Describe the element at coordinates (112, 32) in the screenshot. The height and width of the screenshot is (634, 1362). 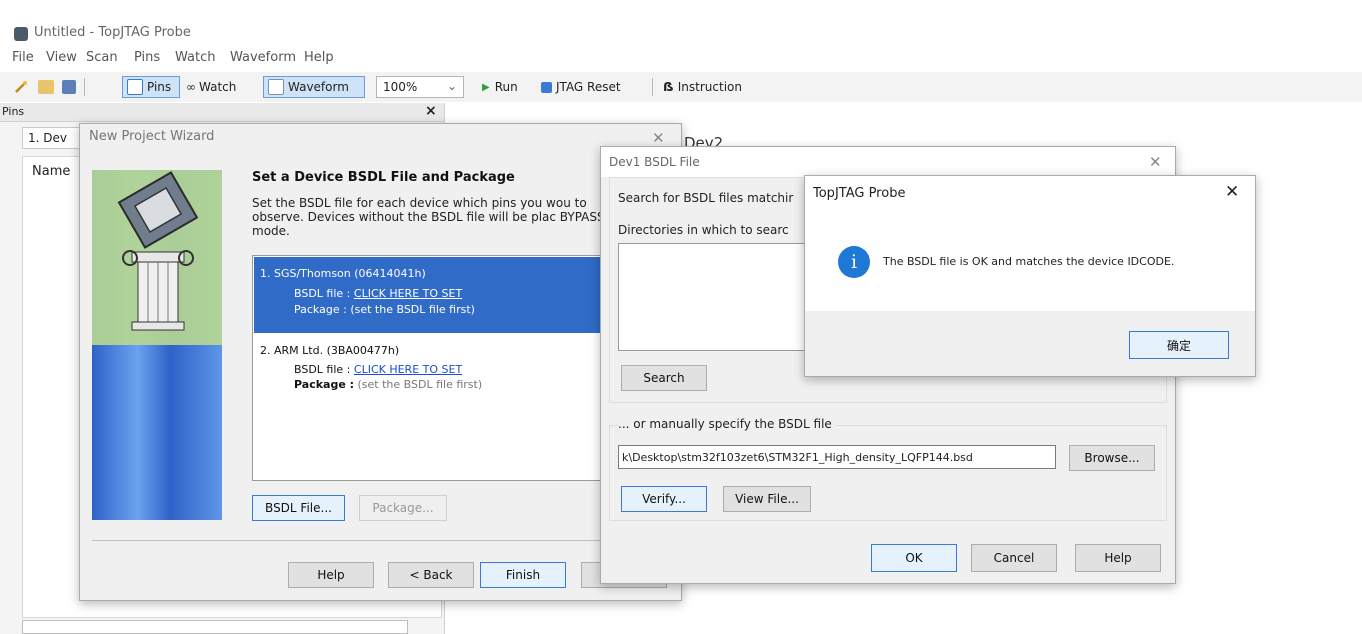
I see `app-title: Untitled - TopJTAG Probe` at that location.